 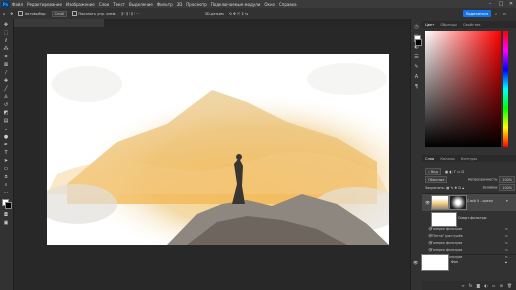 What do you see at coordinates (21, 13) in the screenshot?
I see `auto-select-checkbox` at bounding box center [21, 13].